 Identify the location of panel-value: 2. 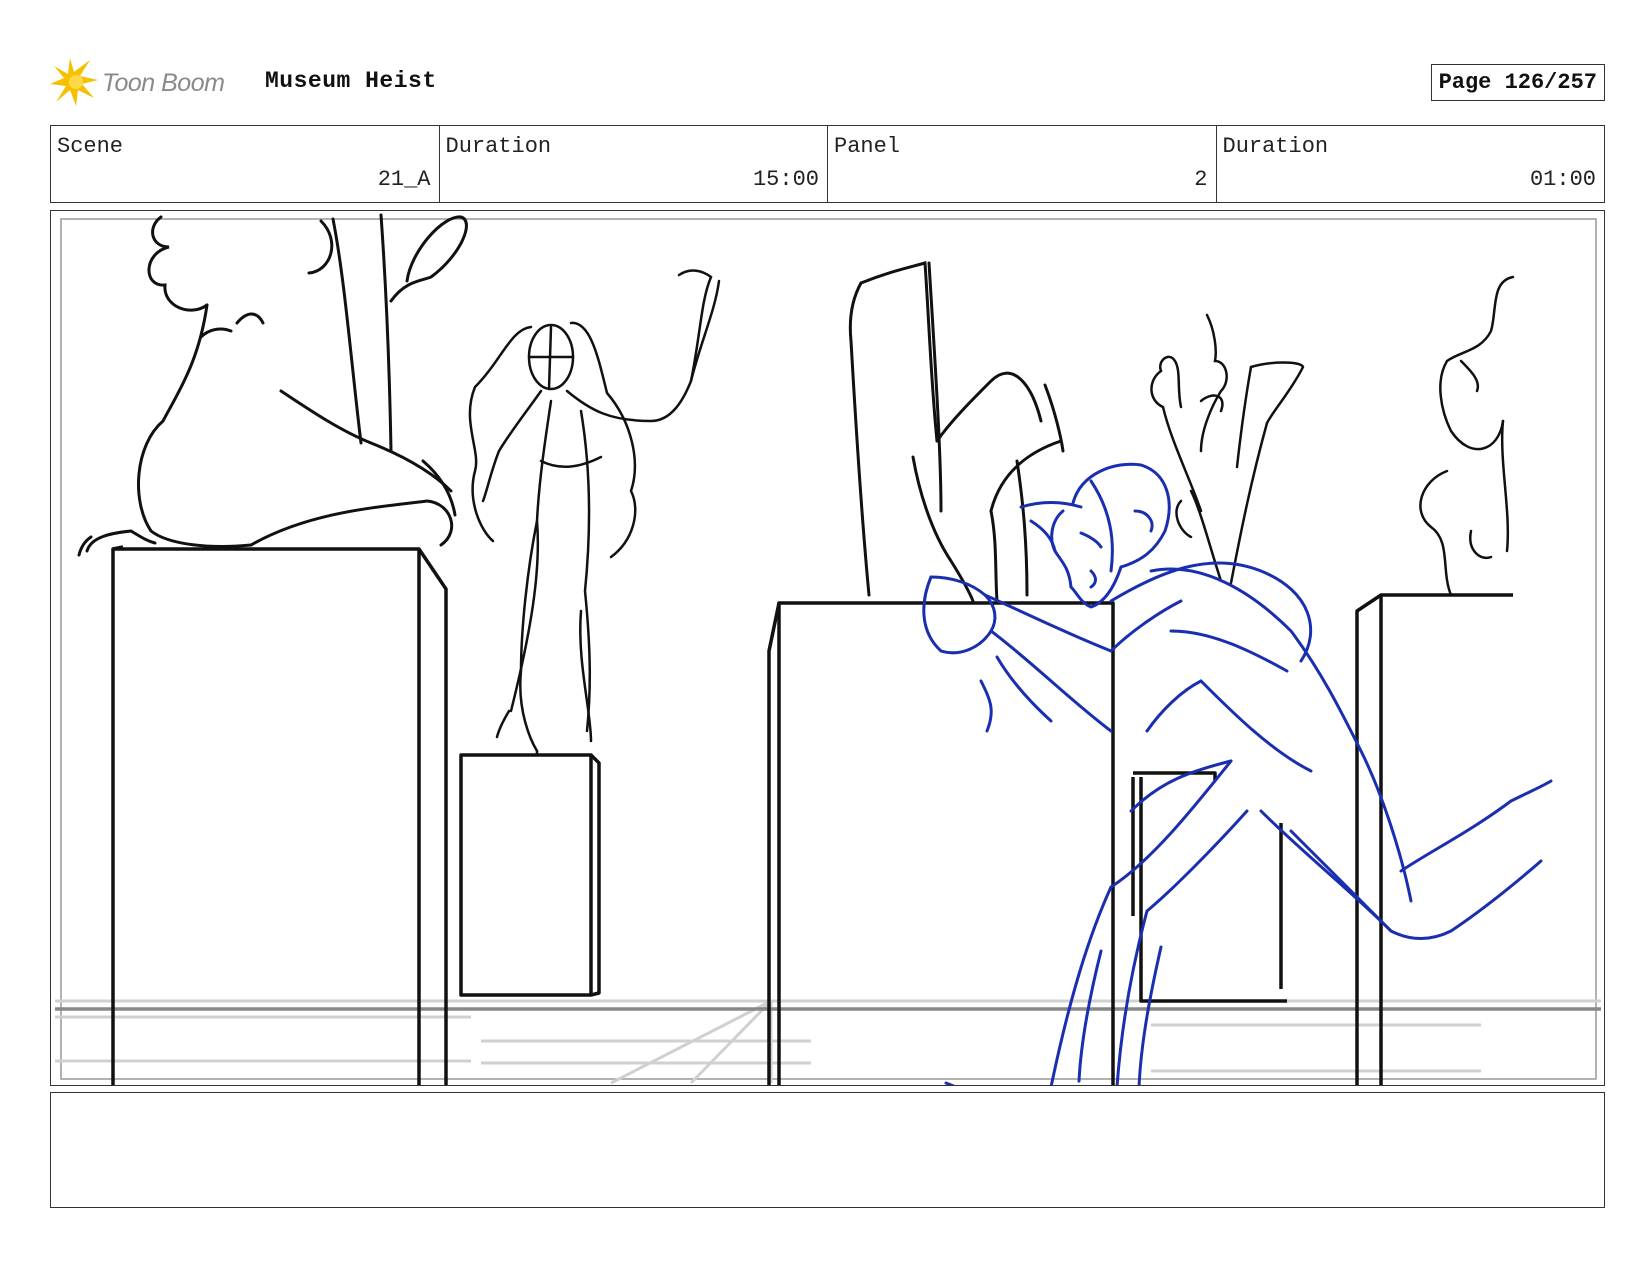
(1201, 179).